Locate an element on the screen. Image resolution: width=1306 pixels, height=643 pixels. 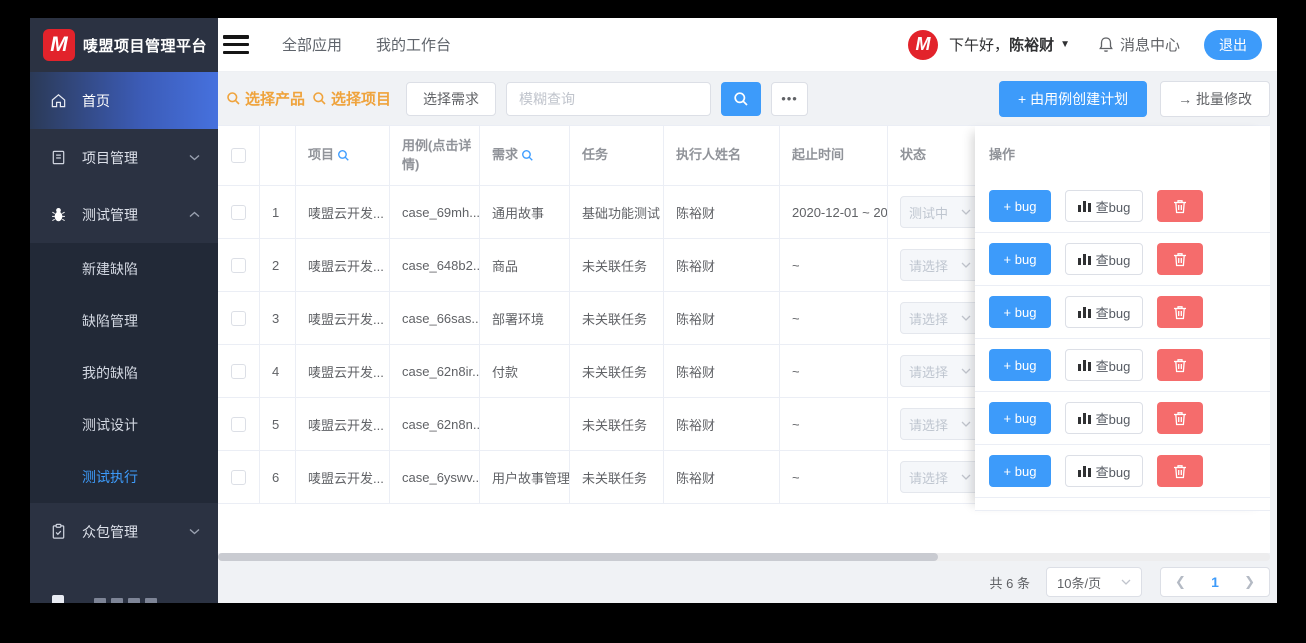
sidebar-item-test-design: 测试设计 is located at coordinates (124, 425).